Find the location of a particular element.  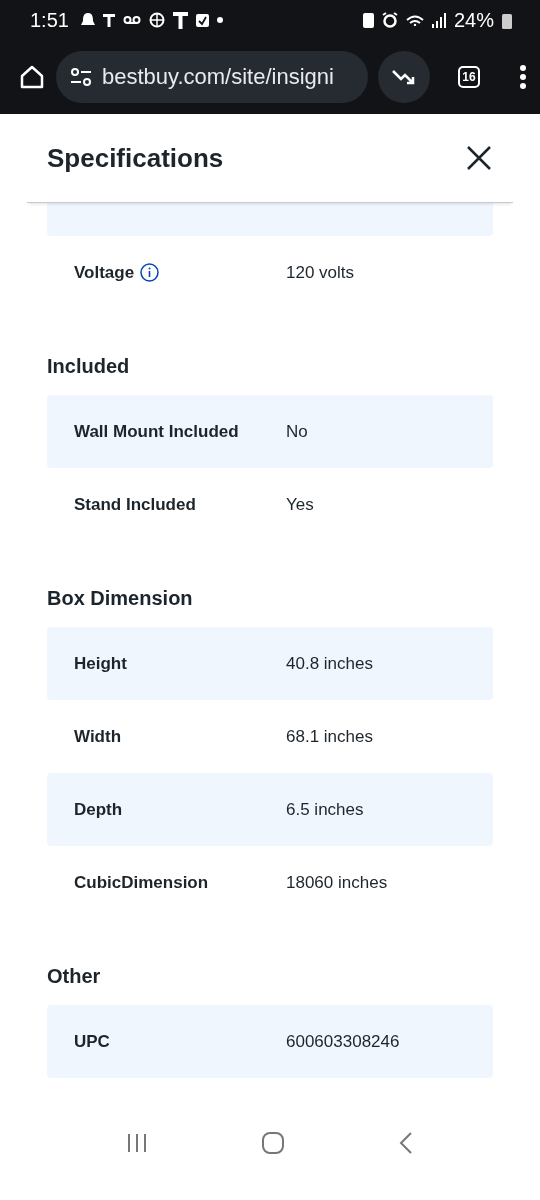

pinwheel-icon is located at coordinates (156, 20).